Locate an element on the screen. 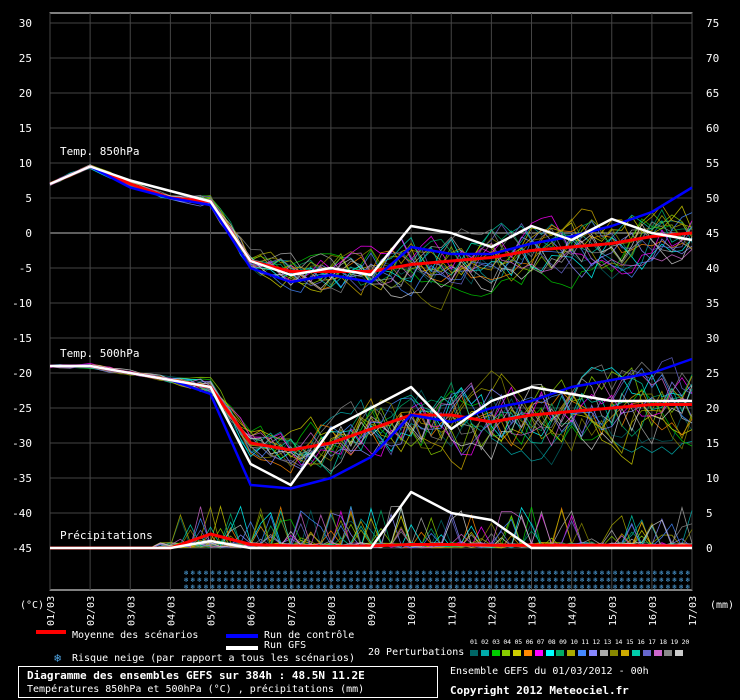 The height and width of the screenshot is (700, 740). y-left-tick-label: -30 is located at coordinates (22, 443).